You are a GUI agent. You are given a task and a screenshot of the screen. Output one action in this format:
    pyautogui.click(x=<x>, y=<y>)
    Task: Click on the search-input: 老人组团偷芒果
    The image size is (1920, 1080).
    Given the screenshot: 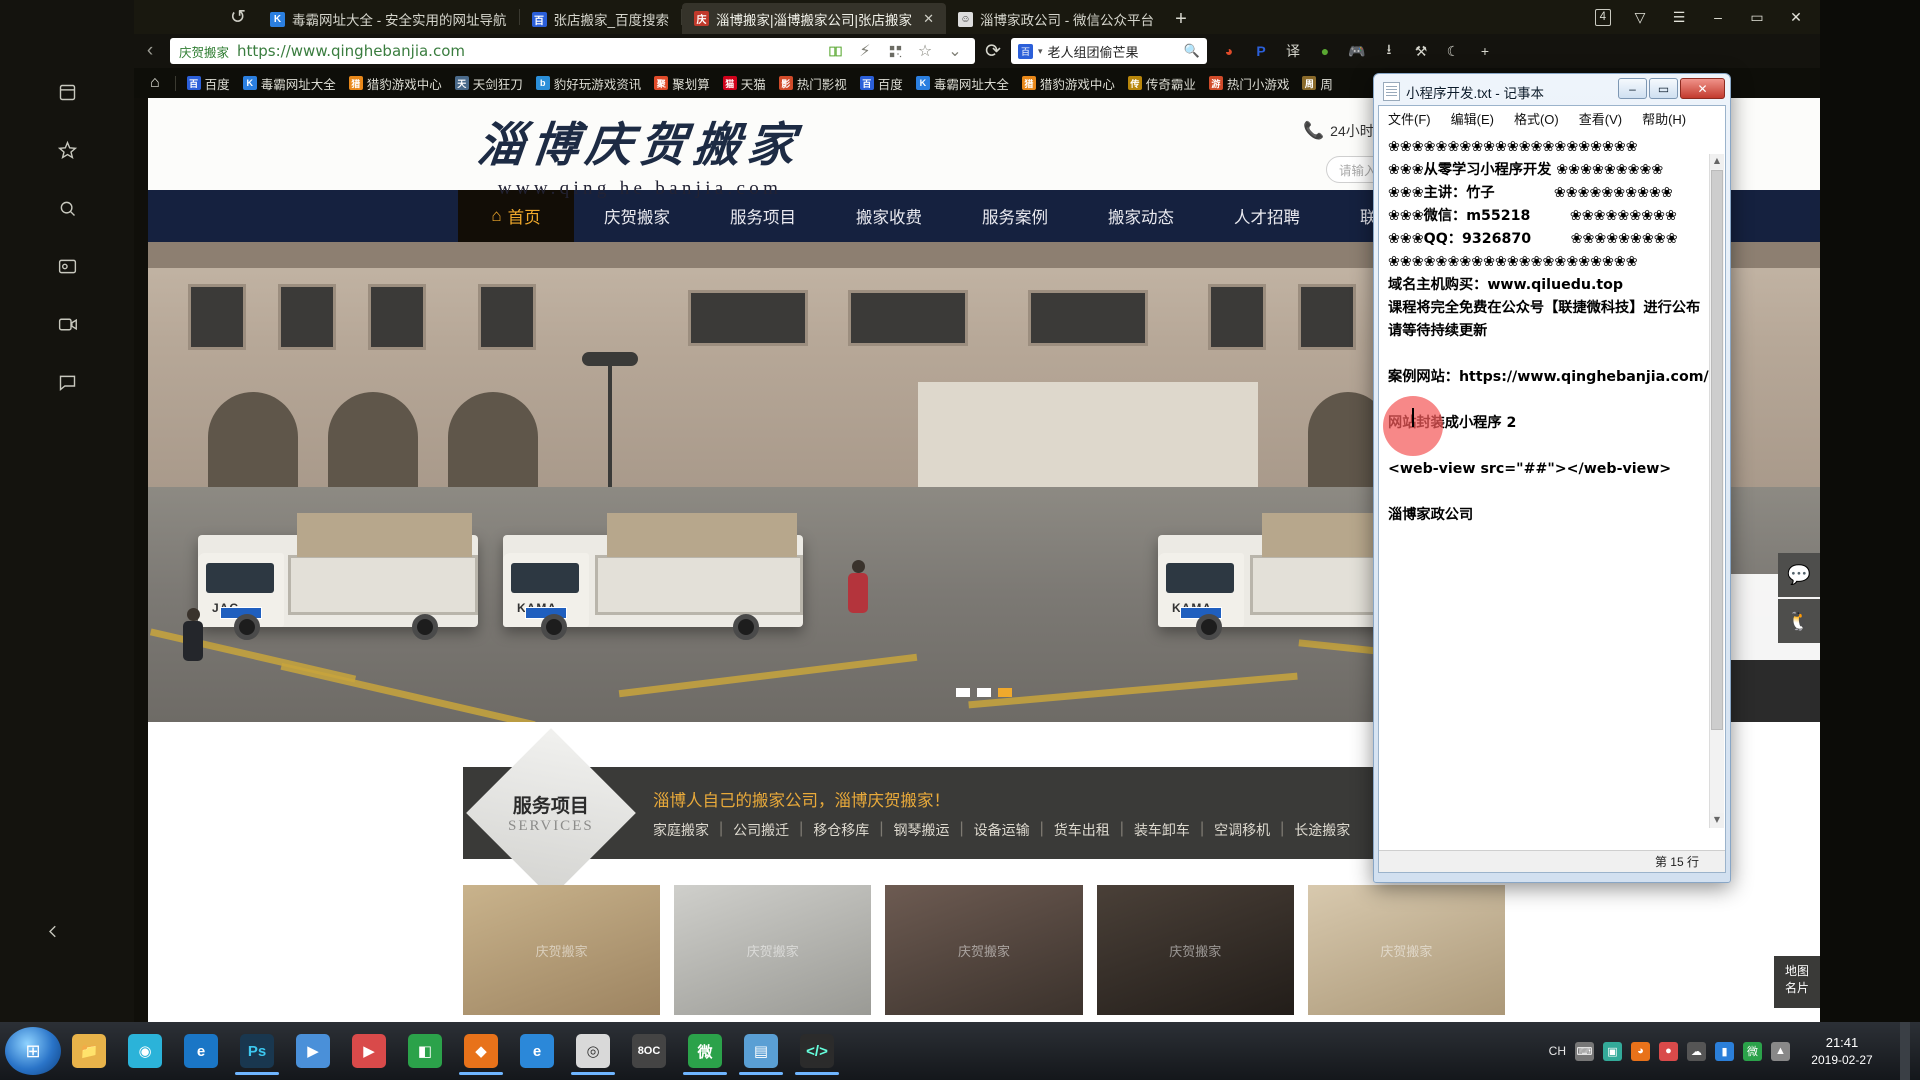 What is the action you would take?
    pyautogui.click(x=1113, y=51)
    